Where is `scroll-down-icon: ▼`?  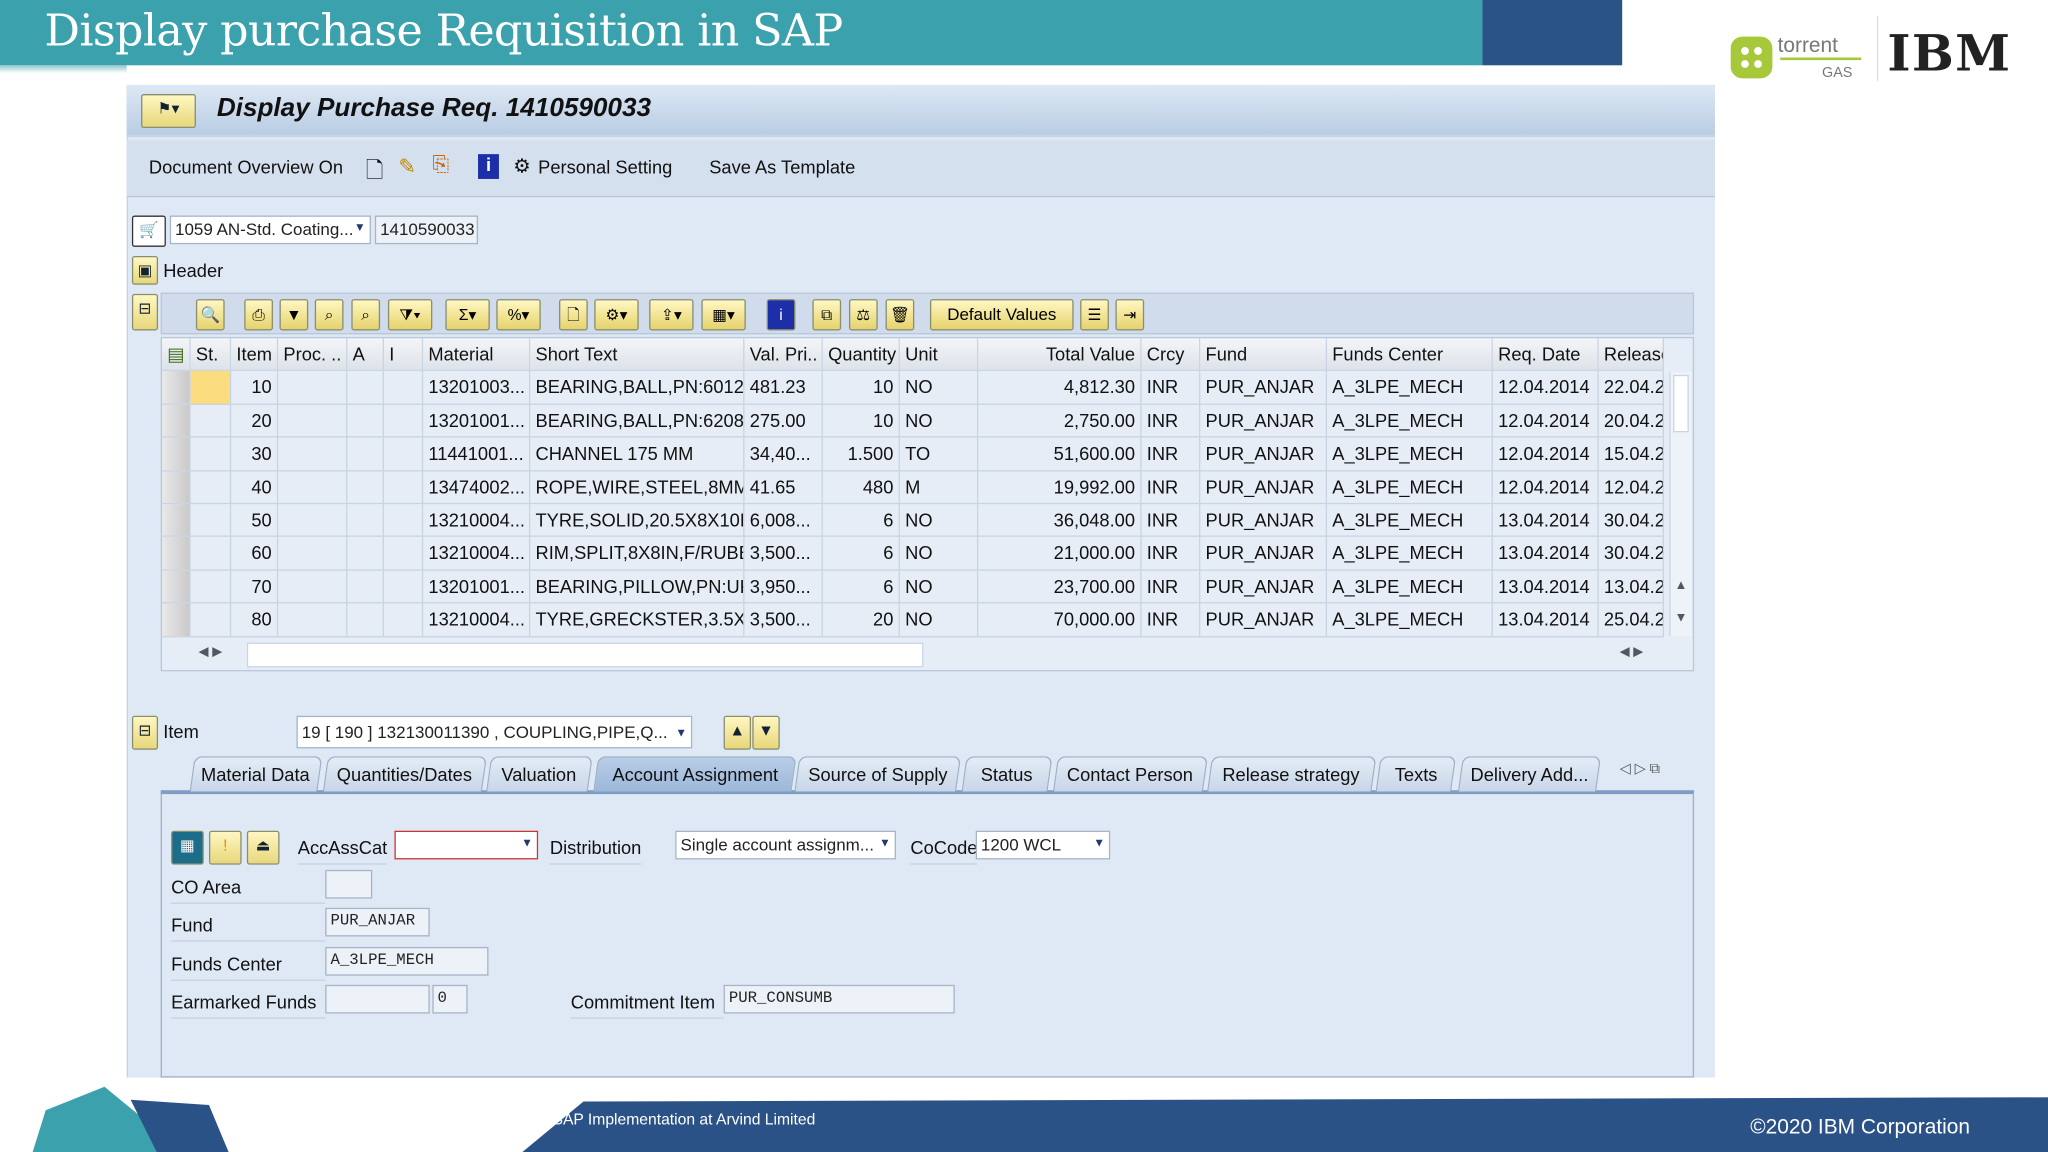 scroll-down-icon: ▼ is located at coordinates (1680, 618).